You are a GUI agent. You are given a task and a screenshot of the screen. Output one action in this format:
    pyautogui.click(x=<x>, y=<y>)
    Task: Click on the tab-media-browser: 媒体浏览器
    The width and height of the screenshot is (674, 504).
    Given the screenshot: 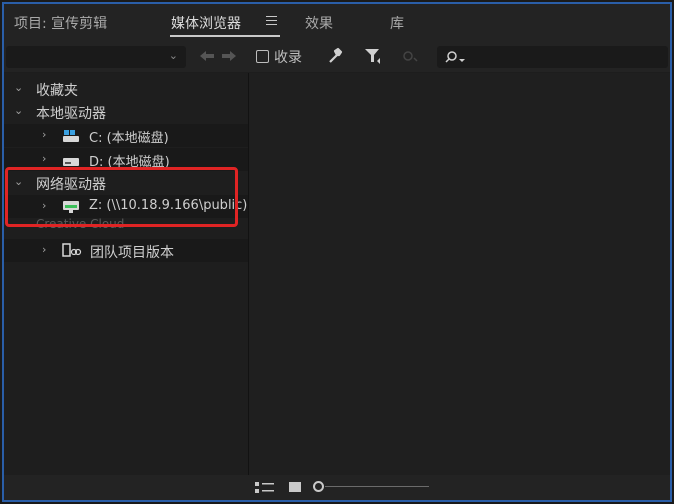 What is the action you would take?
    pyautogui.click(x=206, y=23)
    